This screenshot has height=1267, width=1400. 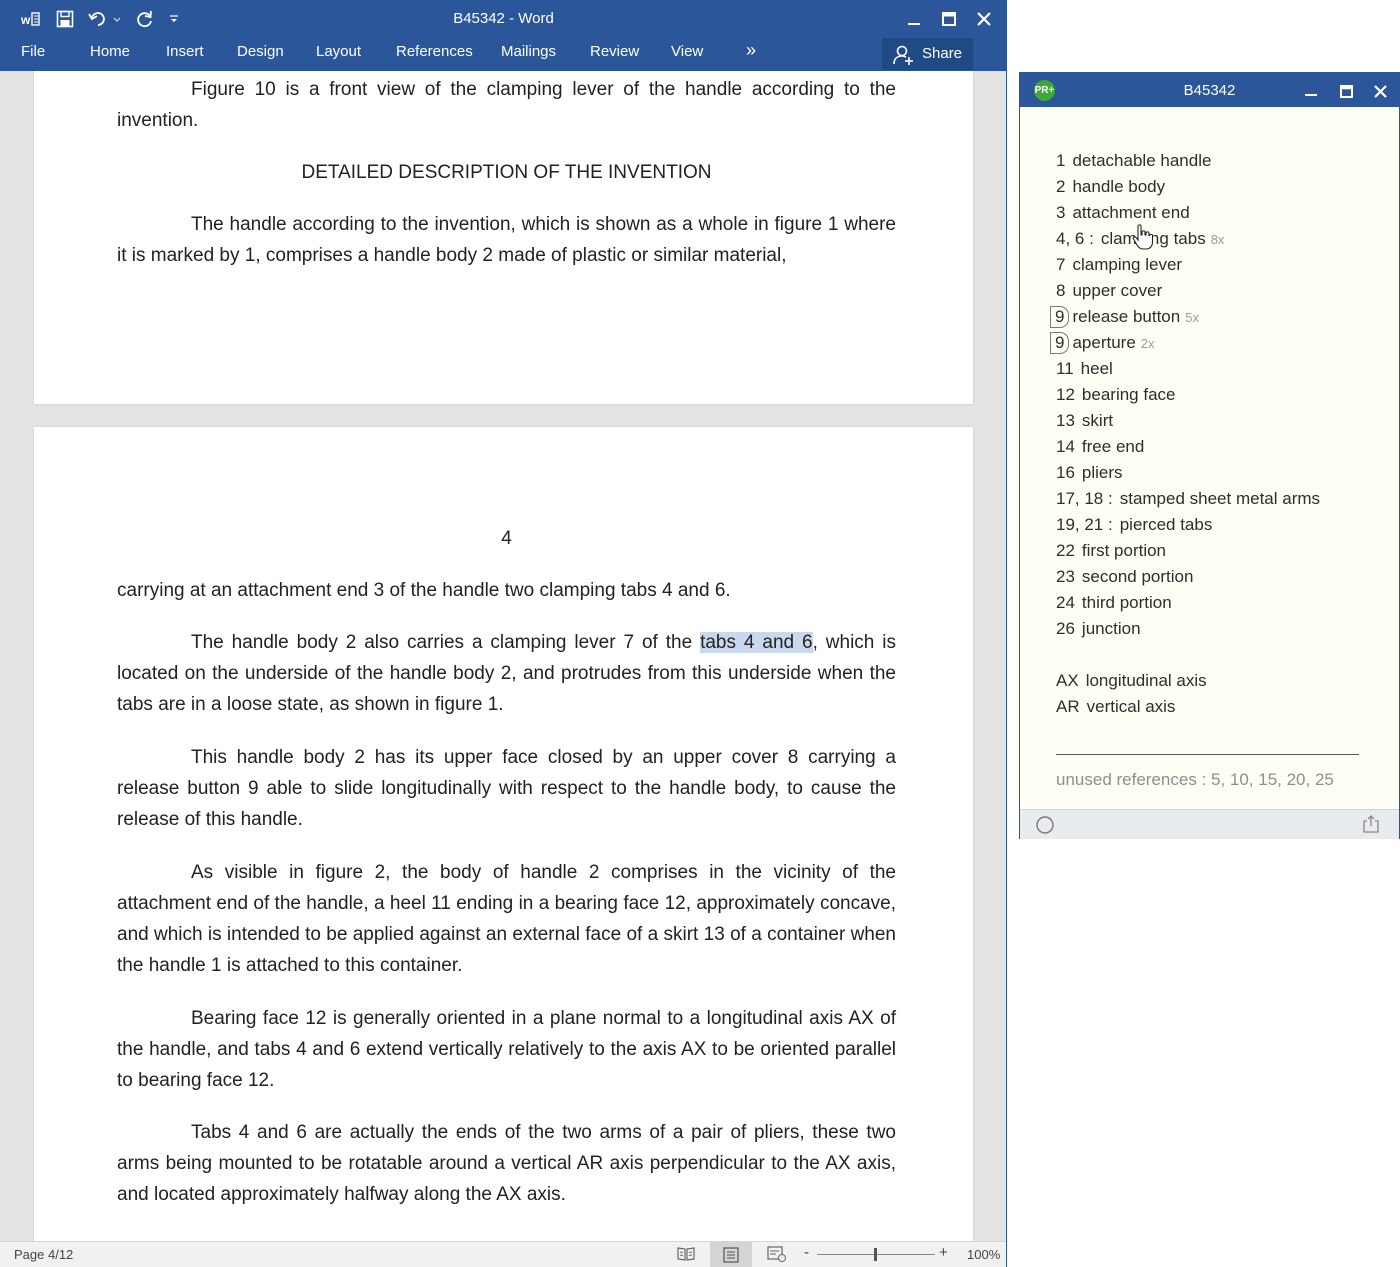 I want to click on reference-label: aperture, so click(x=1104, y=342).